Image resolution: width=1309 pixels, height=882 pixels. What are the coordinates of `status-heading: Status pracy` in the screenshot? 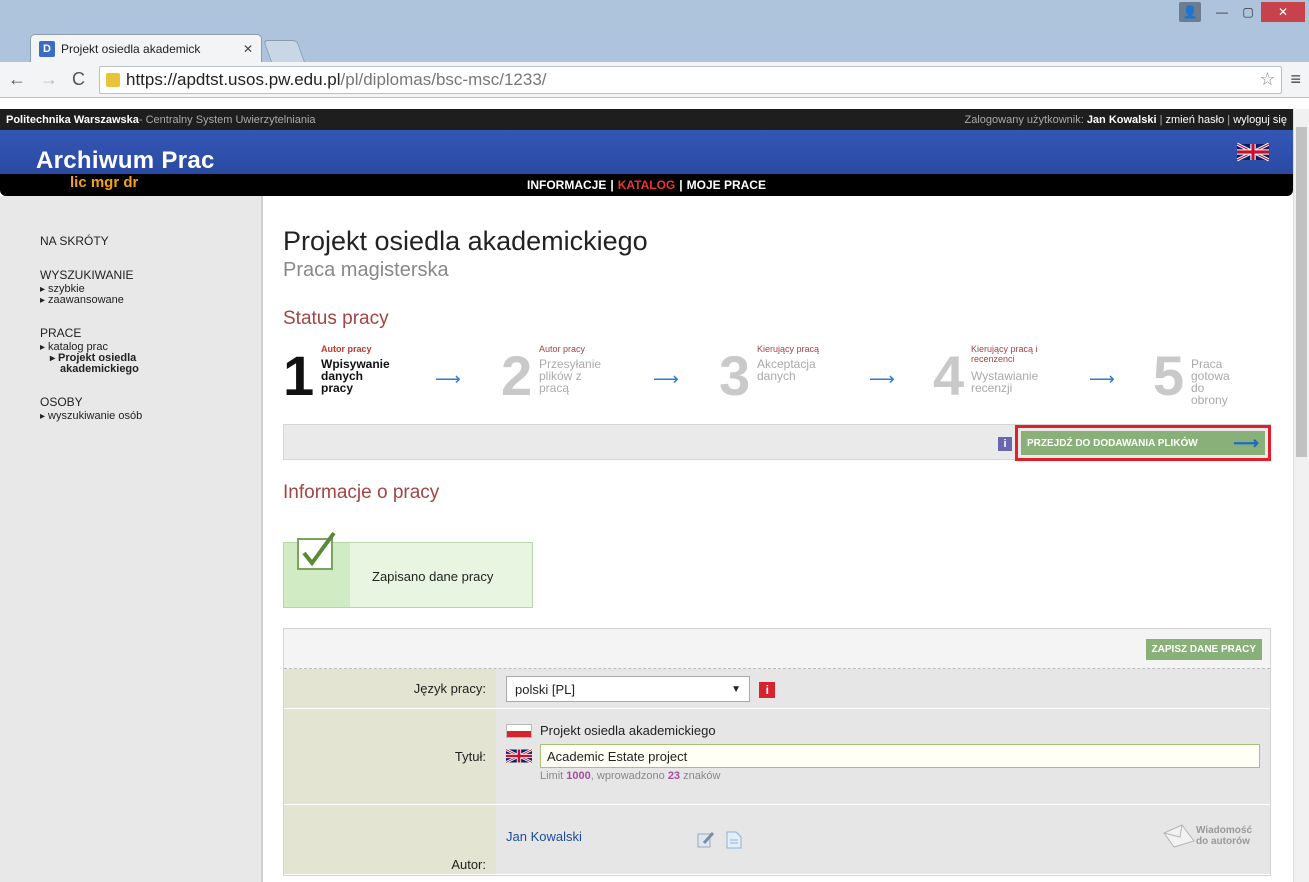 It's located at (336, 318).